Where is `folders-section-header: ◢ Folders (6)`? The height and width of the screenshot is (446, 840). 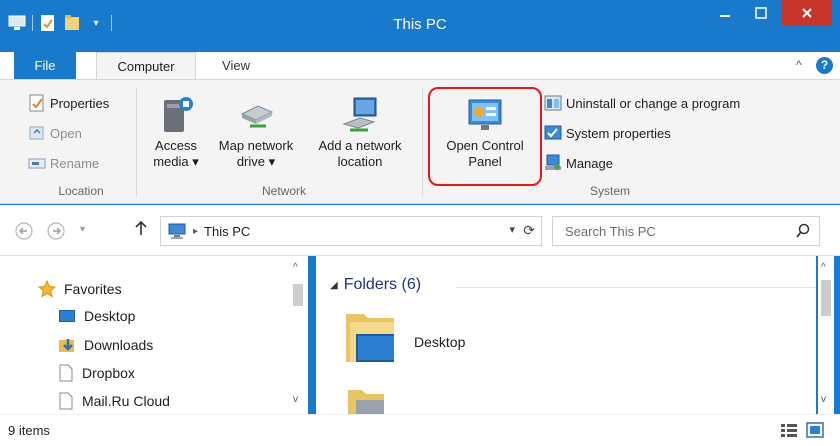
folders-section-header: ◢ Folders (6) is located at coordinates (375, 285).